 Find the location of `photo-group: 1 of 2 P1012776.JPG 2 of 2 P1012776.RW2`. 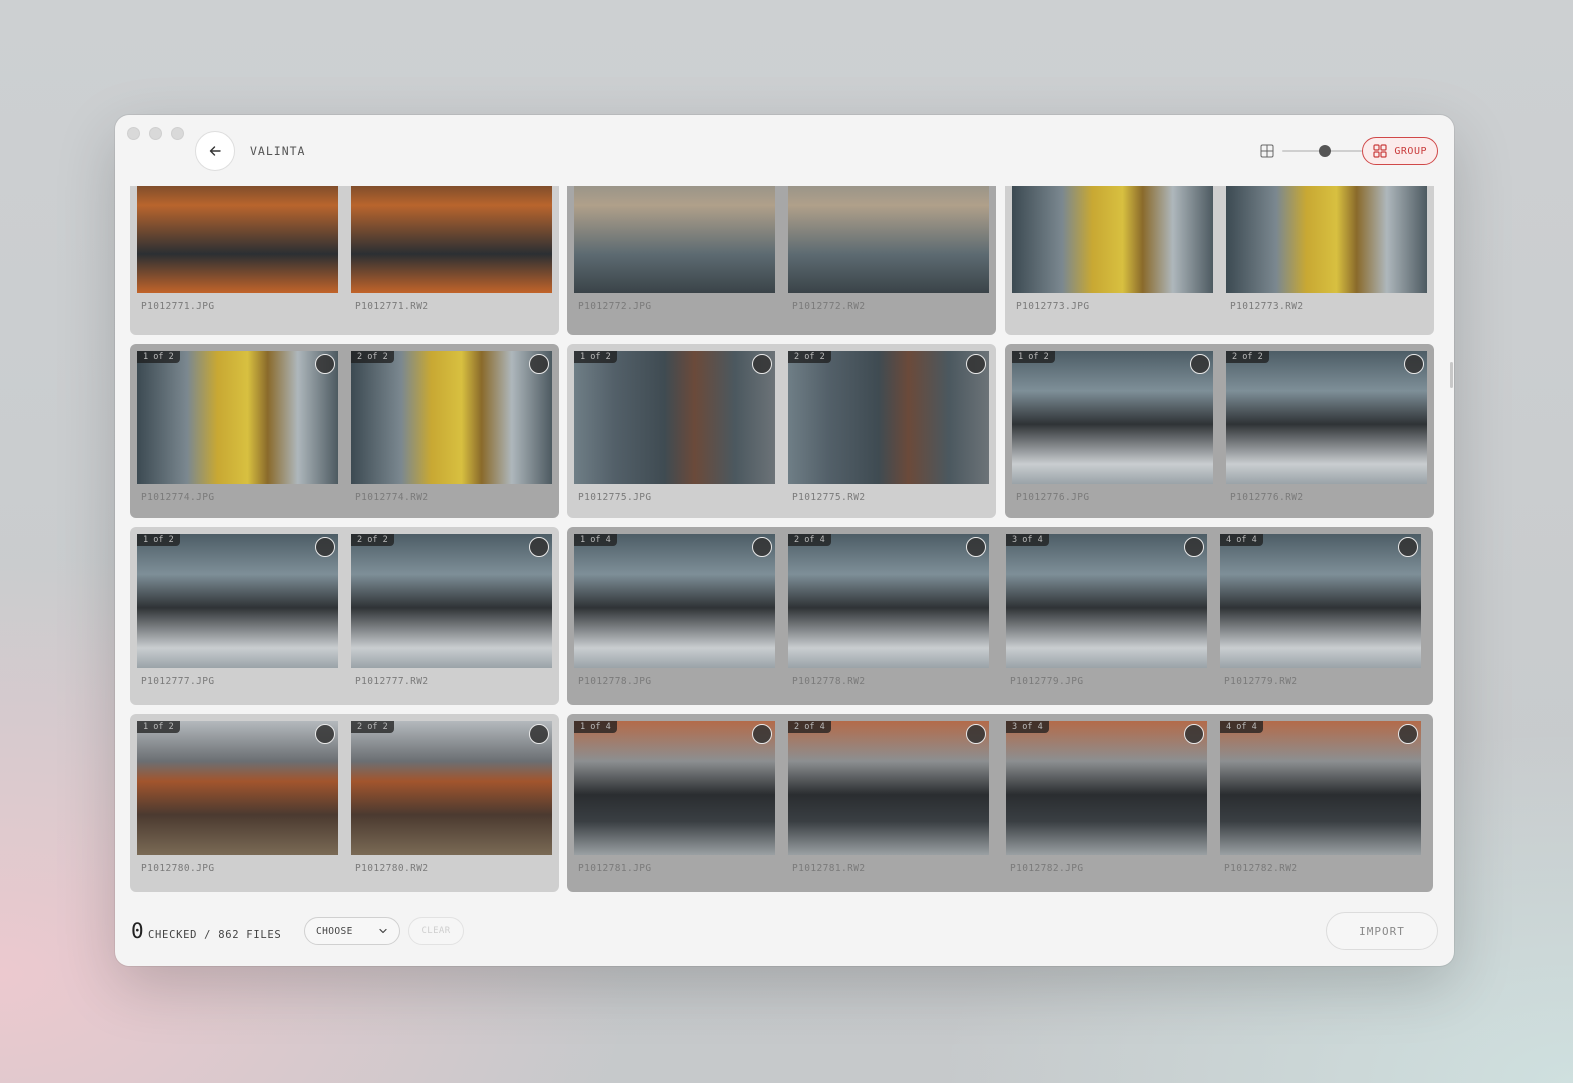

photo-group: 1 of 2 P1012776.JPG 2 of 2 P1012776.RW2 is located at coordinates (1219, 431).